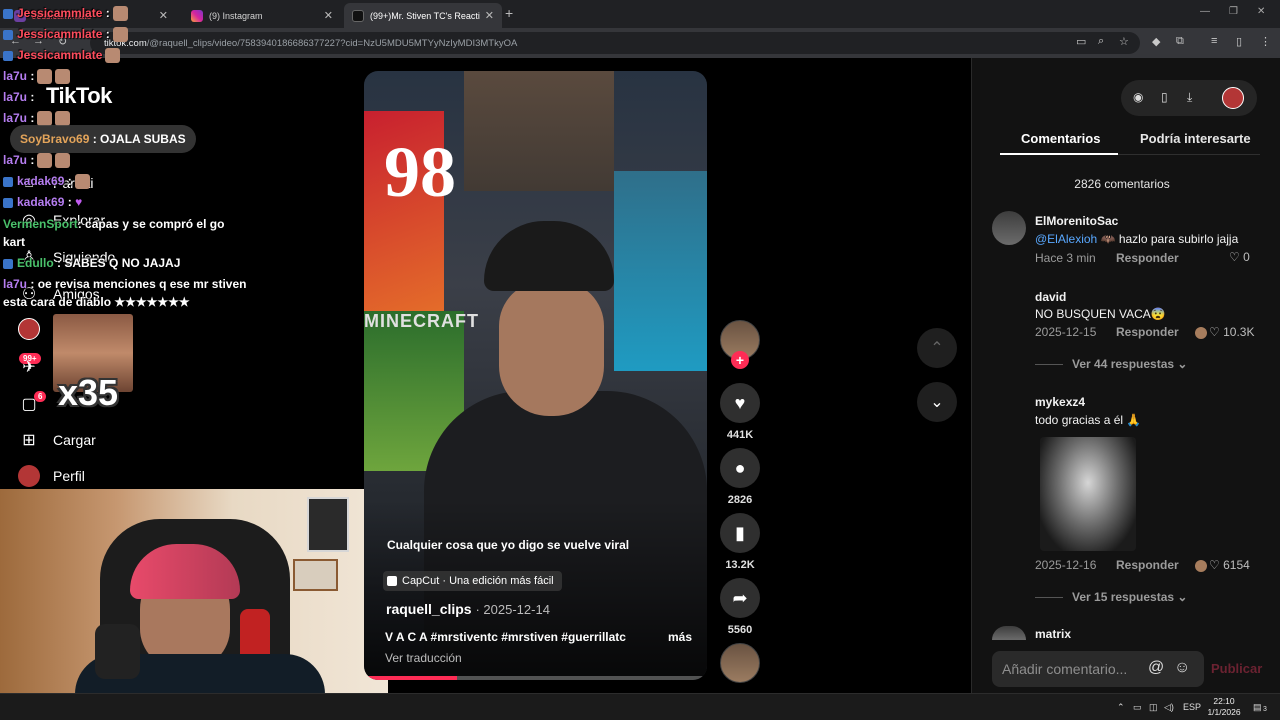  I want to click on post-button: Publicar, so click(1236, 668).